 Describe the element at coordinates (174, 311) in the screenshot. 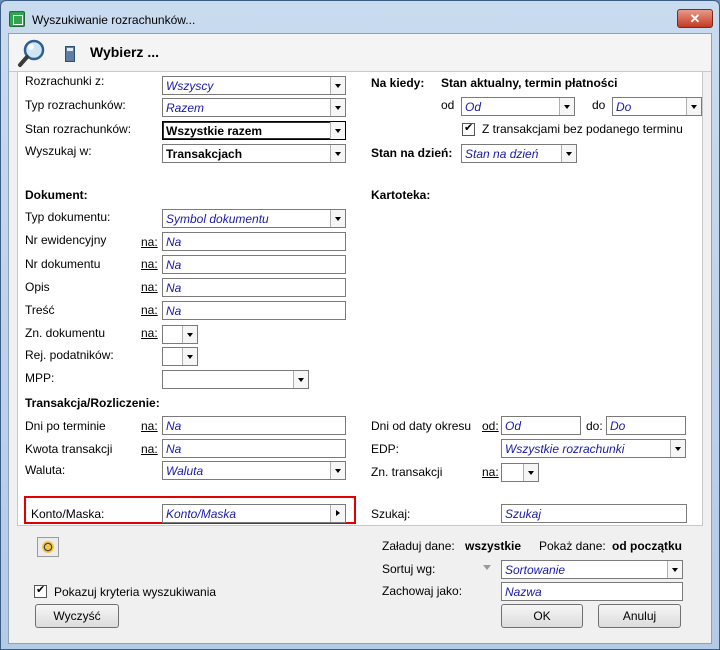

I see `tresc-value: Na` at that location.